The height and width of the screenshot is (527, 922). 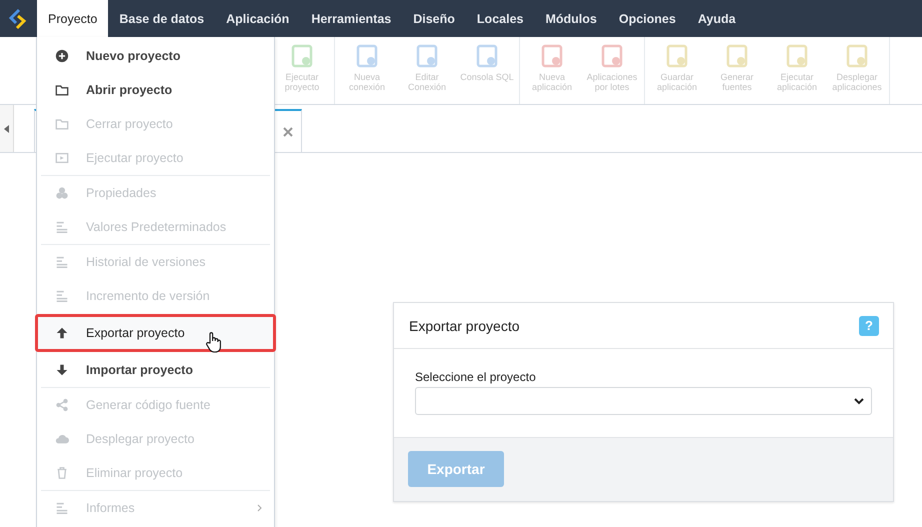 I want to click on hand-cursor-icon, so click(x=214, y=342).